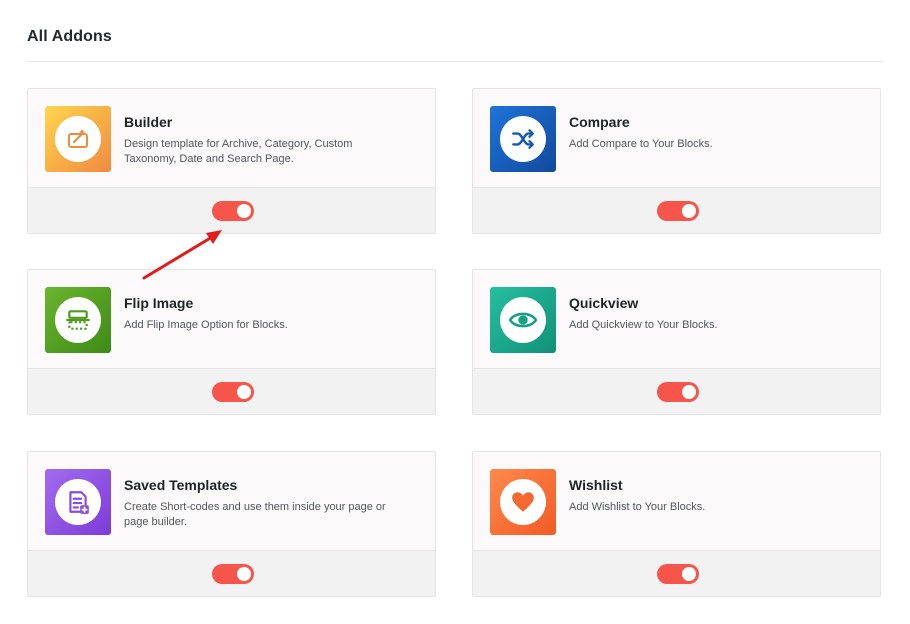 This screenshot has height=624, width=910. What do you see at coordinates (233, 574) in the screenshot?
I see `saved-templates-toggle` at bounding box center [233, 574].